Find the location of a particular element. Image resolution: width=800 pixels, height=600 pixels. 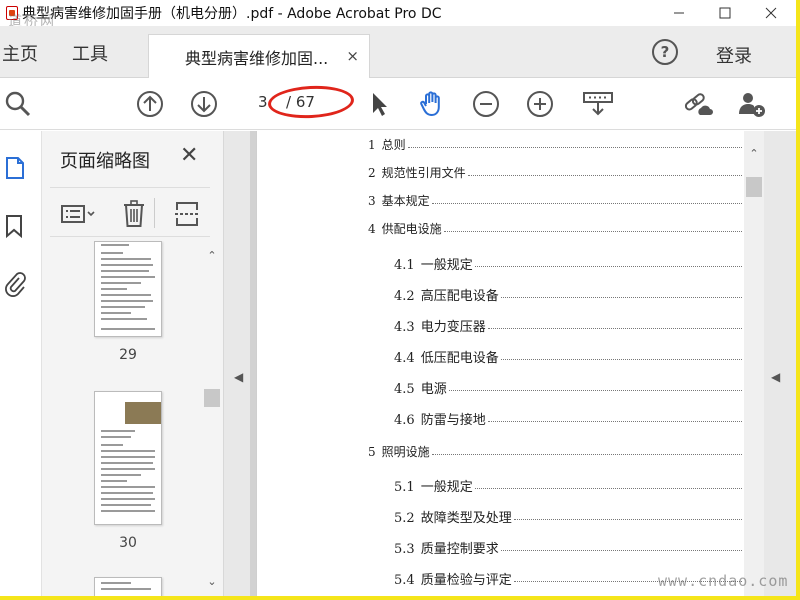

toc-entry: 3 基本规定 is located at coordinates (399, 200).